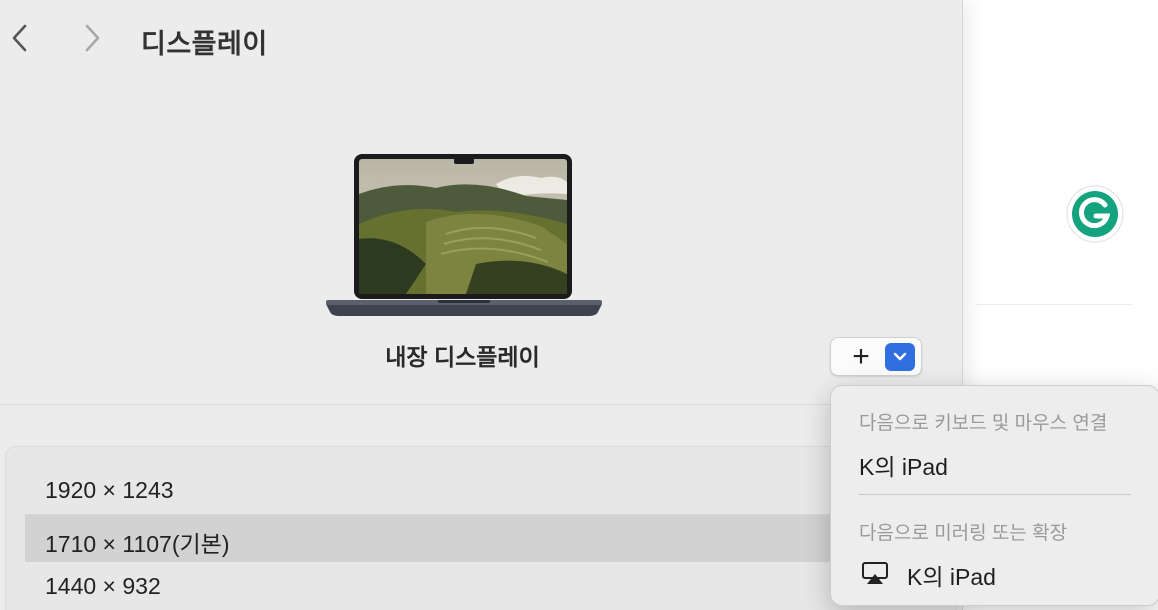 The width and height of the screenshot is (1158, 610). Describe the element at coordinates (462, 357) in the screenshot. I see `display-name-label: 내장 디스플레이` at that location.